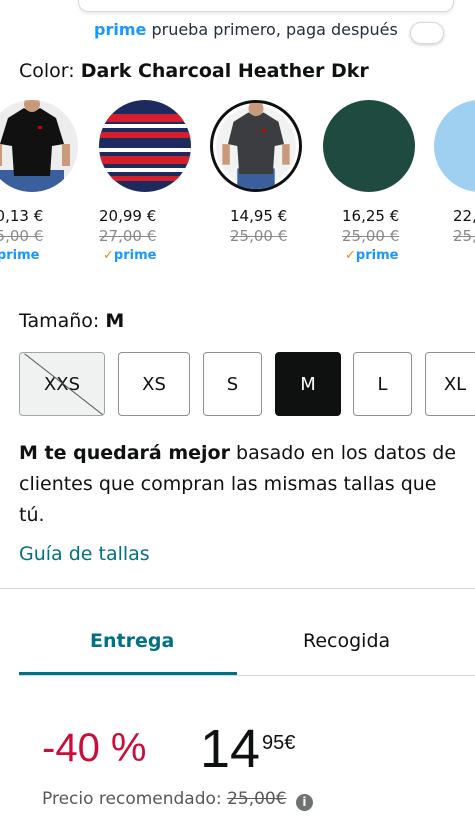 The image size is (475, 823). Describe the element at coordinates (132, 641) in the screenshot. I see `tab-delivery: Entrega` at that location.